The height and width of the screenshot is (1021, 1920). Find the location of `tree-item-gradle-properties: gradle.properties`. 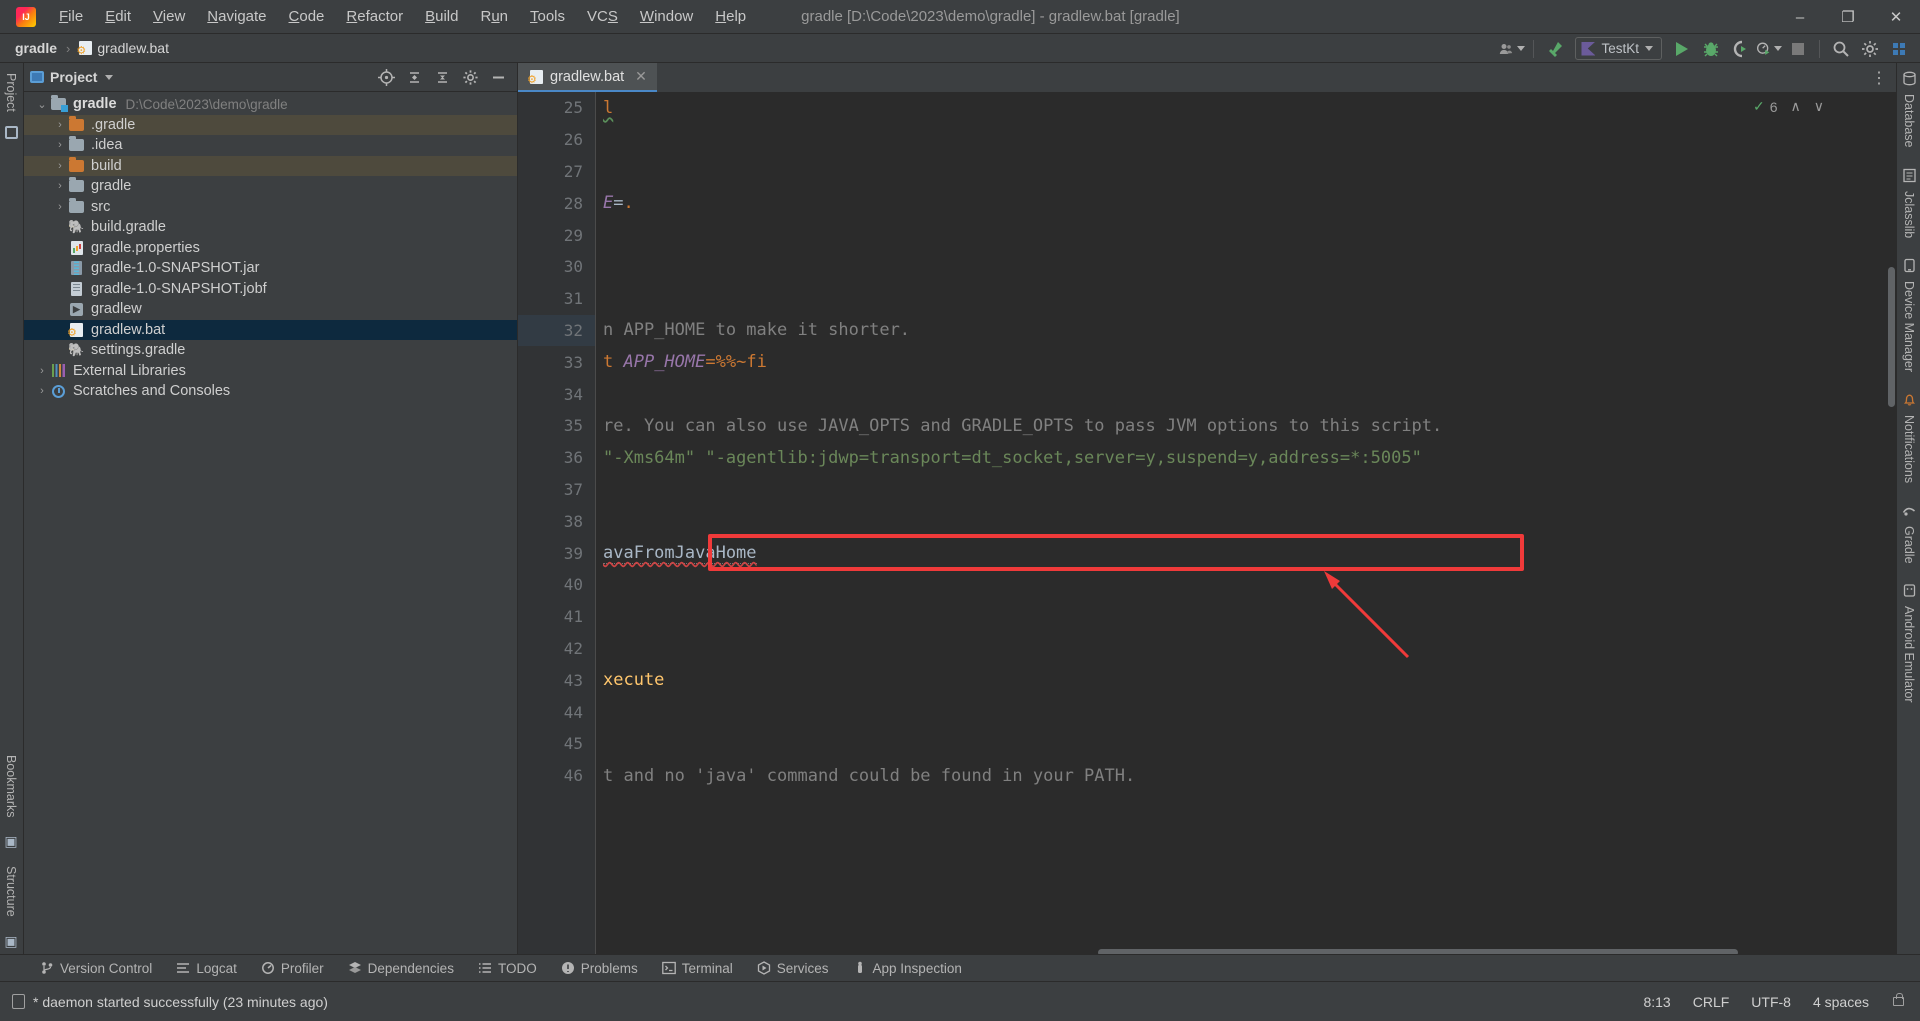

tree-item-gradle-properties: gradle.properties is located at coordinates (270, 248).